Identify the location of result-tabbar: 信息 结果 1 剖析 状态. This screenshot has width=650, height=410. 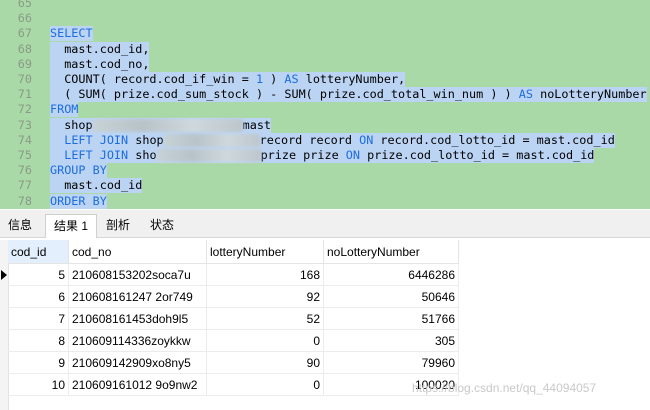
(325, 224).